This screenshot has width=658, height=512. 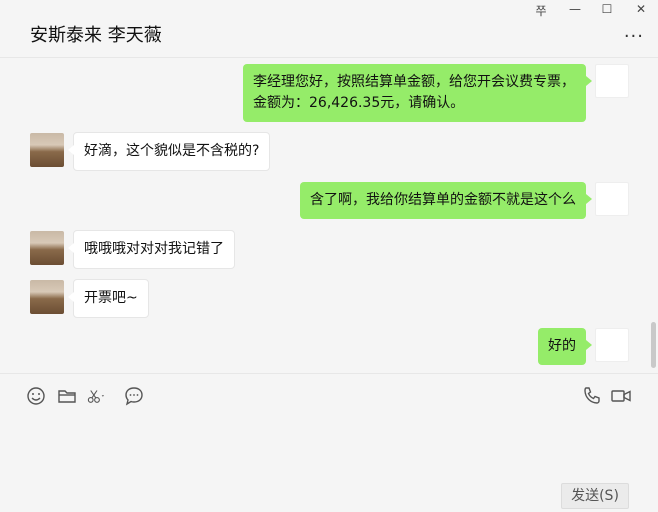 I want to click on video-icon, so click(x=621, y=396).